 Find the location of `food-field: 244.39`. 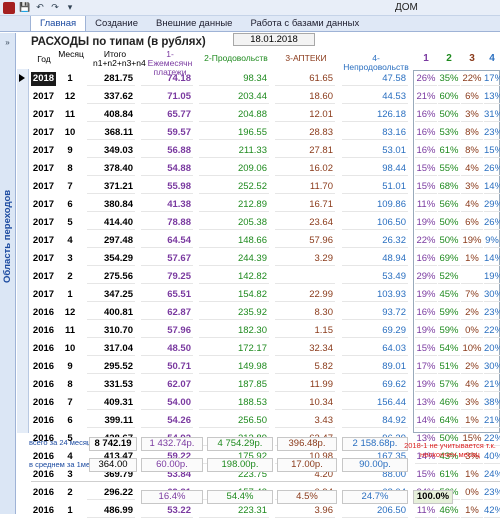

food-field: 244.39 is located at coordinates (234, 259).